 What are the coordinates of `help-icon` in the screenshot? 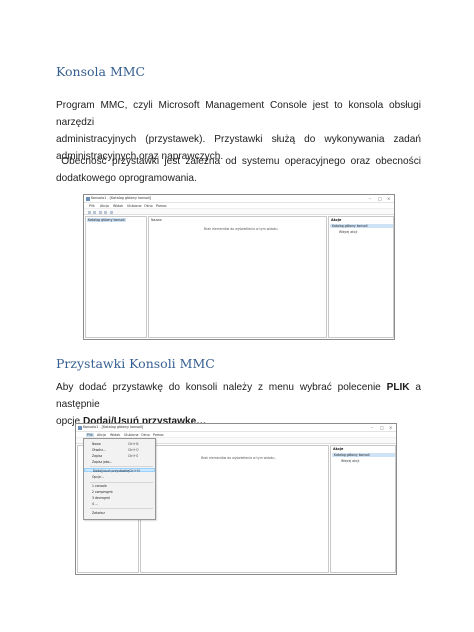 It's located at (111, 212).